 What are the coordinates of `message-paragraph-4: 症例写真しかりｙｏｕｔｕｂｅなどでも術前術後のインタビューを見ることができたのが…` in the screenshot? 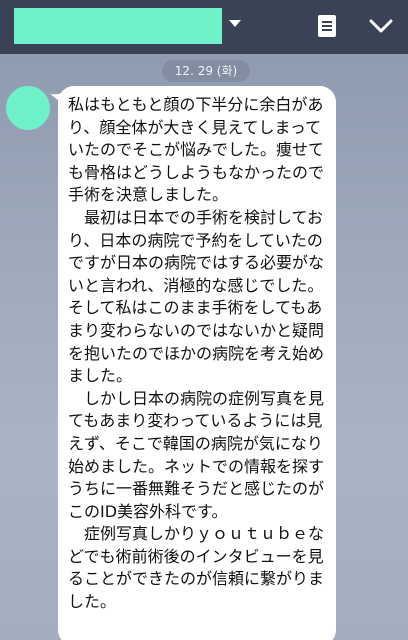 It's located at (196, 568).